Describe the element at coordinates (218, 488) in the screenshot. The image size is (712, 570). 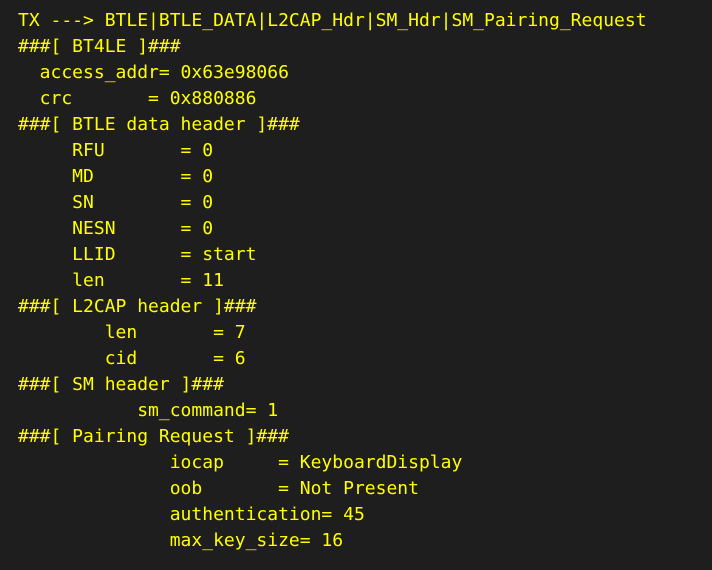
I see `terminal-line-oob: oob = Not Present` at that location.